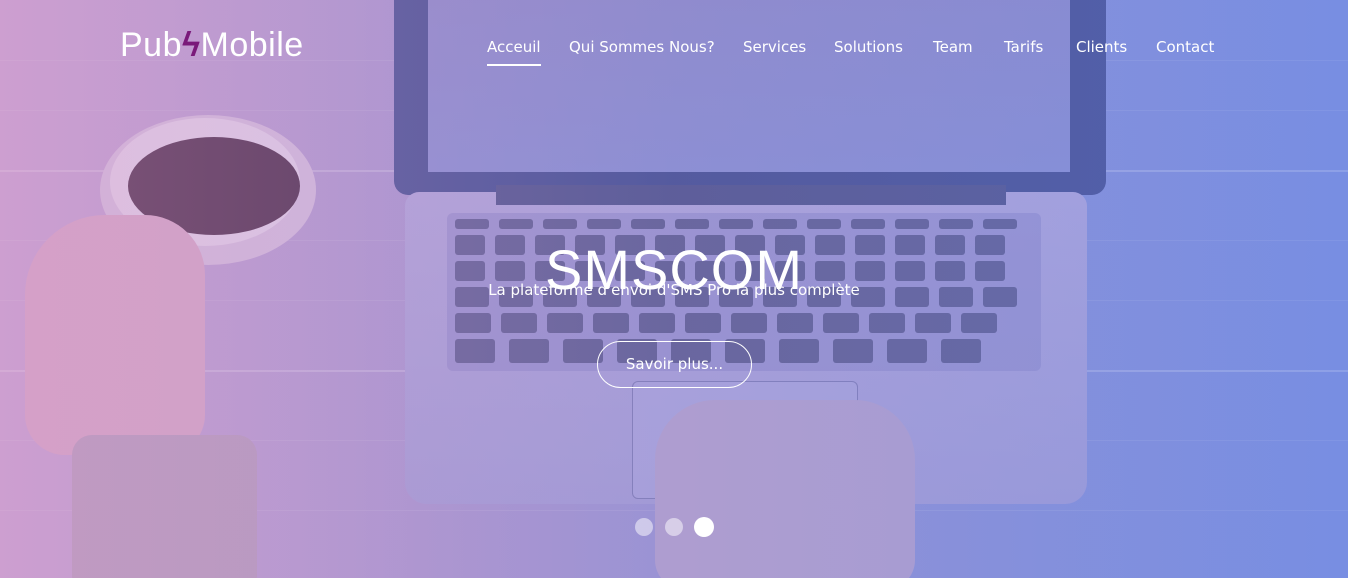 The image size is (1348, 578). What do you see at coordinates (953, 47) in the screenshot?
I see `nav-item-team: Team` at bounding box center [953, 47].